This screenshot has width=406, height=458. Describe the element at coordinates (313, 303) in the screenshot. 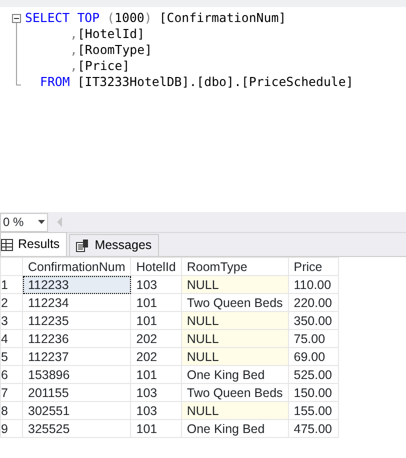

I see `table-cell: 220.00` at that location.